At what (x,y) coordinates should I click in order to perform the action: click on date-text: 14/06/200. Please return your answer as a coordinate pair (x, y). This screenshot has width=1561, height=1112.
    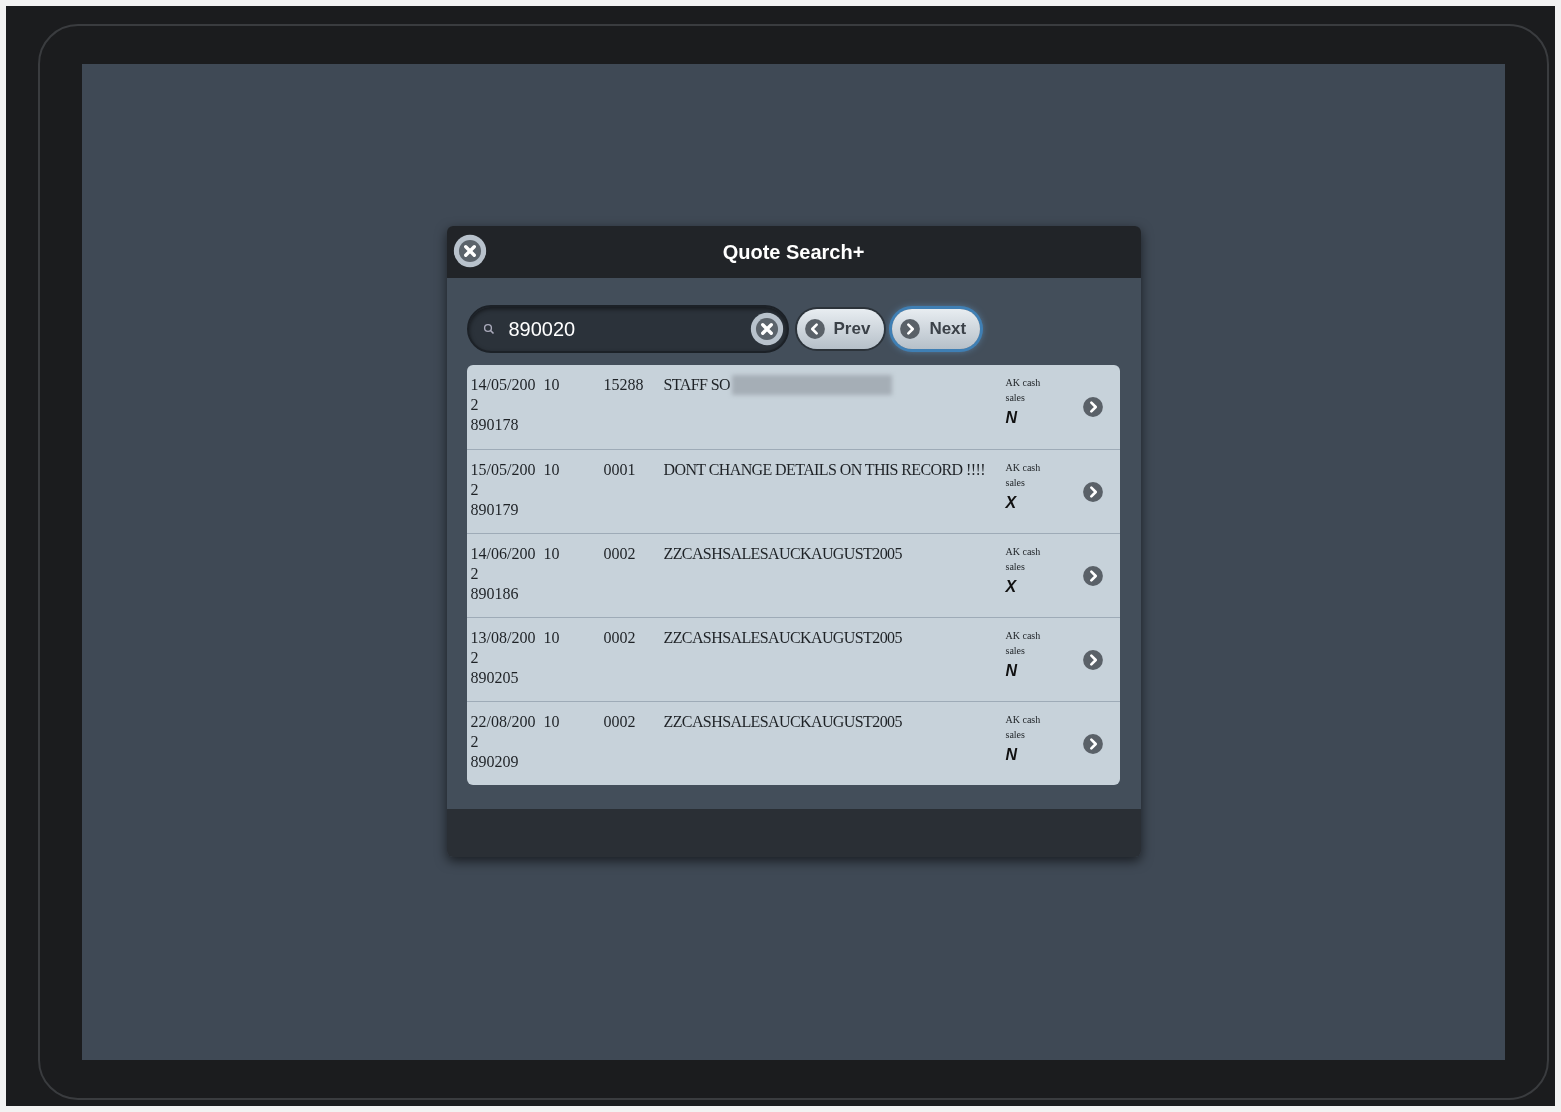
    Looking at the image, I should click on (503, 554).